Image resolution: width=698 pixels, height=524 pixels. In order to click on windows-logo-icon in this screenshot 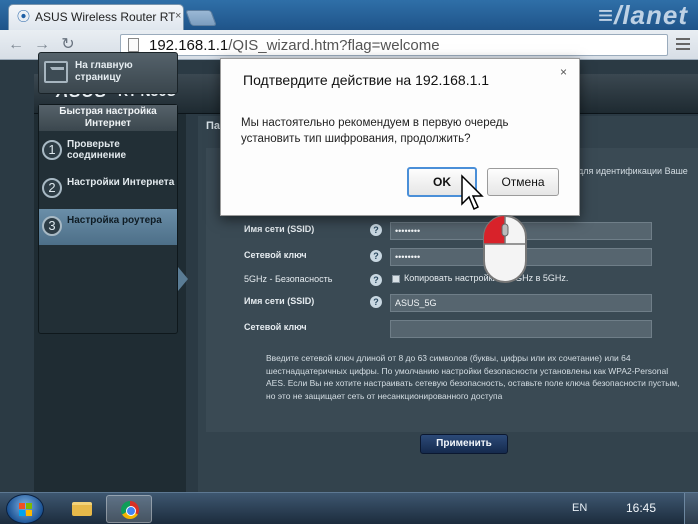, I will do `click(26, 510)`.